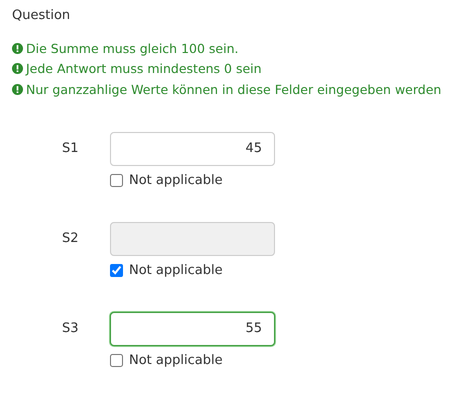 Image resolution: width=467 pixels, height=416 pixels. Describe the element at coordinates (192, 329) in the screenshot. I see `number-input: 55` at that location.